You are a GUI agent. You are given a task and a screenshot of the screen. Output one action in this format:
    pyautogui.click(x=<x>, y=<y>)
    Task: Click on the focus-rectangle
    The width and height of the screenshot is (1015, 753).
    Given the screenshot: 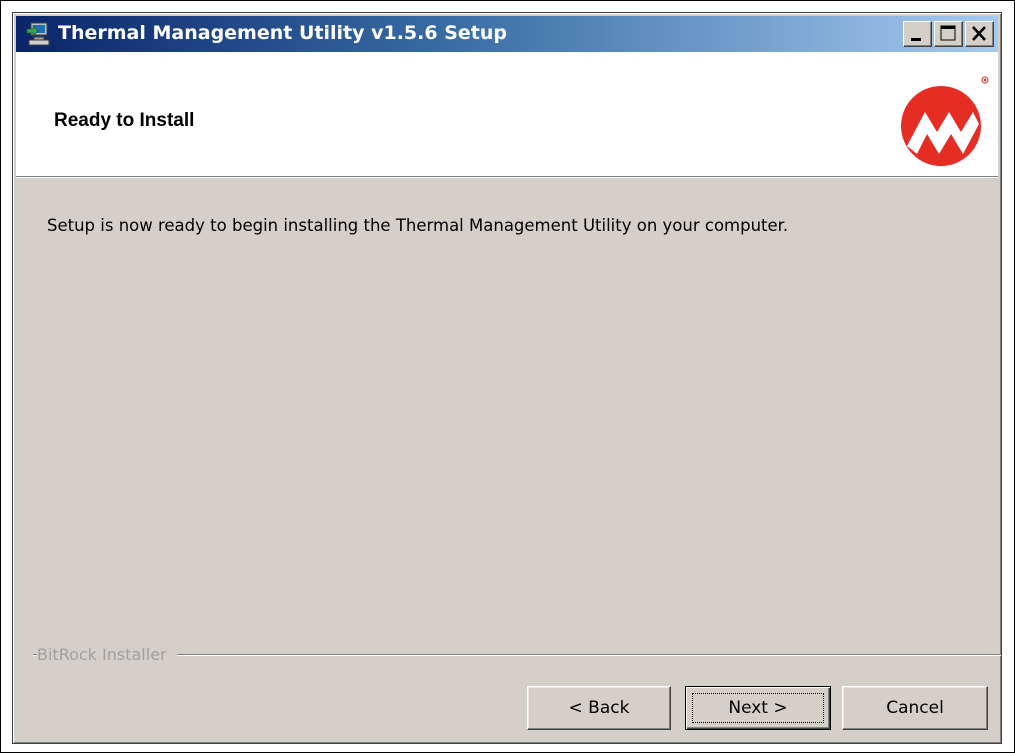 What is the action you would take?
    pyautogui.click(x=758, y=708)
    